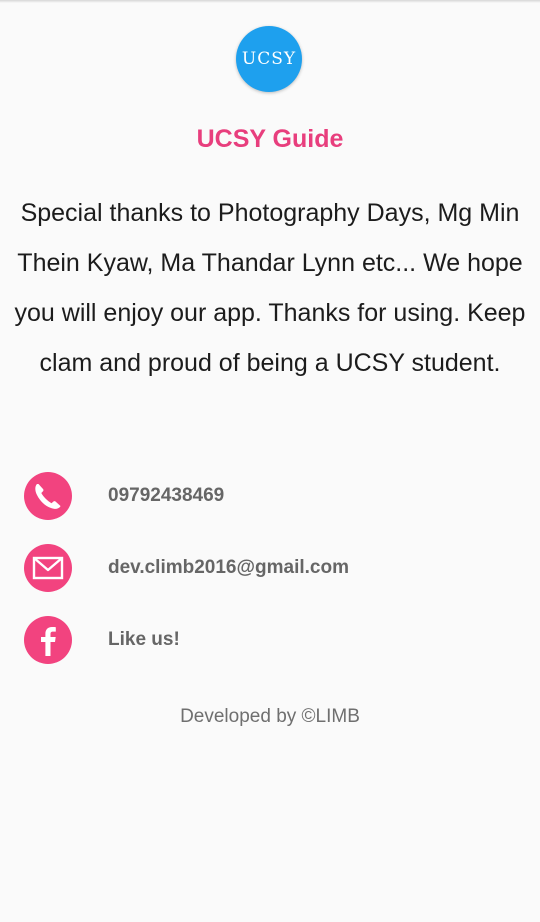 This screenshot has width=540, height=922. Describe the element at coordinates (48, 568) in the screenshot. I see `mail-icon` at that location.